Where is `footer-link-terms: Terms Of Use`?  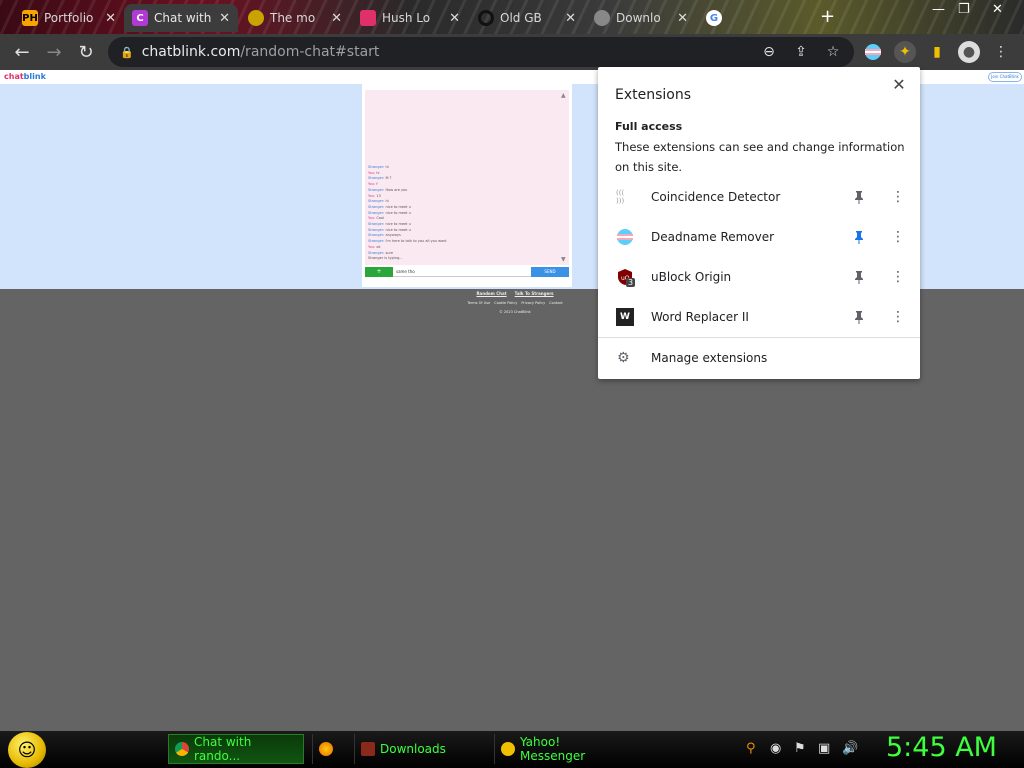
footer-link-terms: Terms Of Use is located at coordinates (478, 303).